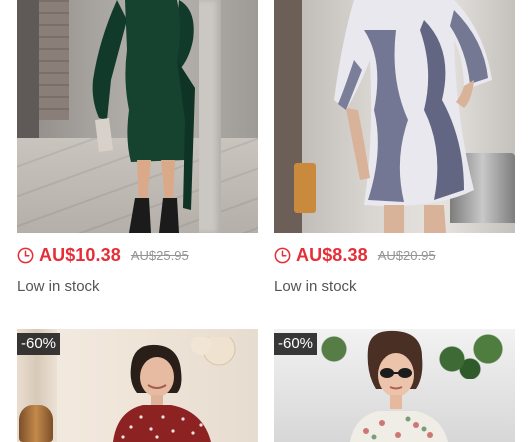  I want to click on sale-price: AU$10.38, so click(80, 254).